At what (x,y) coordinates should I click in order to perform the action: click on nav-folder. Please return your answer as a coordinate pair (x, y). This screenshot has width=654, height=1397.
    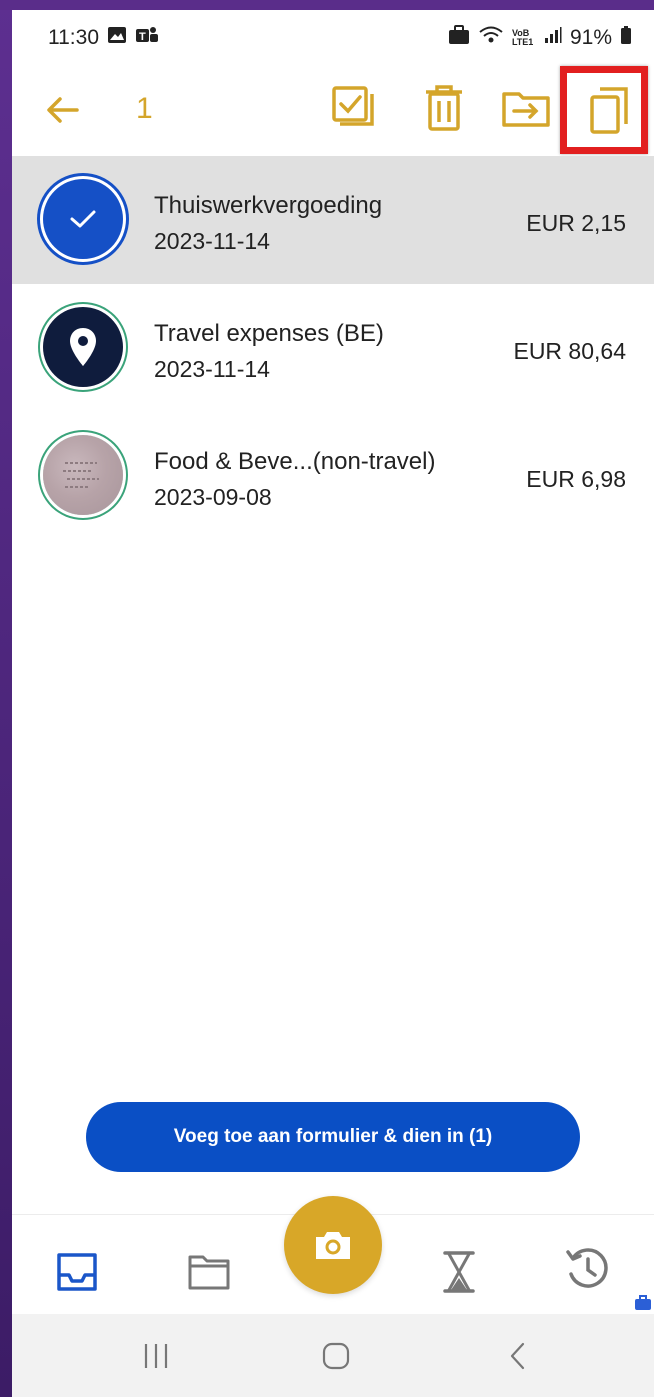
    Looking at the image, I should click on (209, 1272).